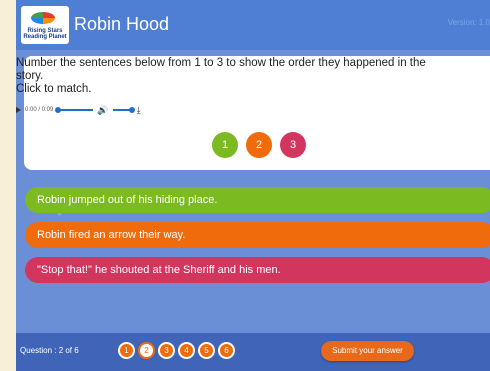  Describe the element at coordinates (257, 235) in the screenshot. I see `sentence-option-2: Robin fired an arrow their way.` at that location.